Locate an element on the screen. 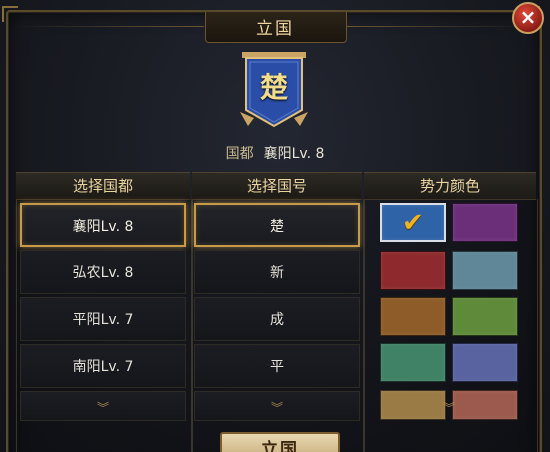  close-icon: × is located at coordinates (528, 17).